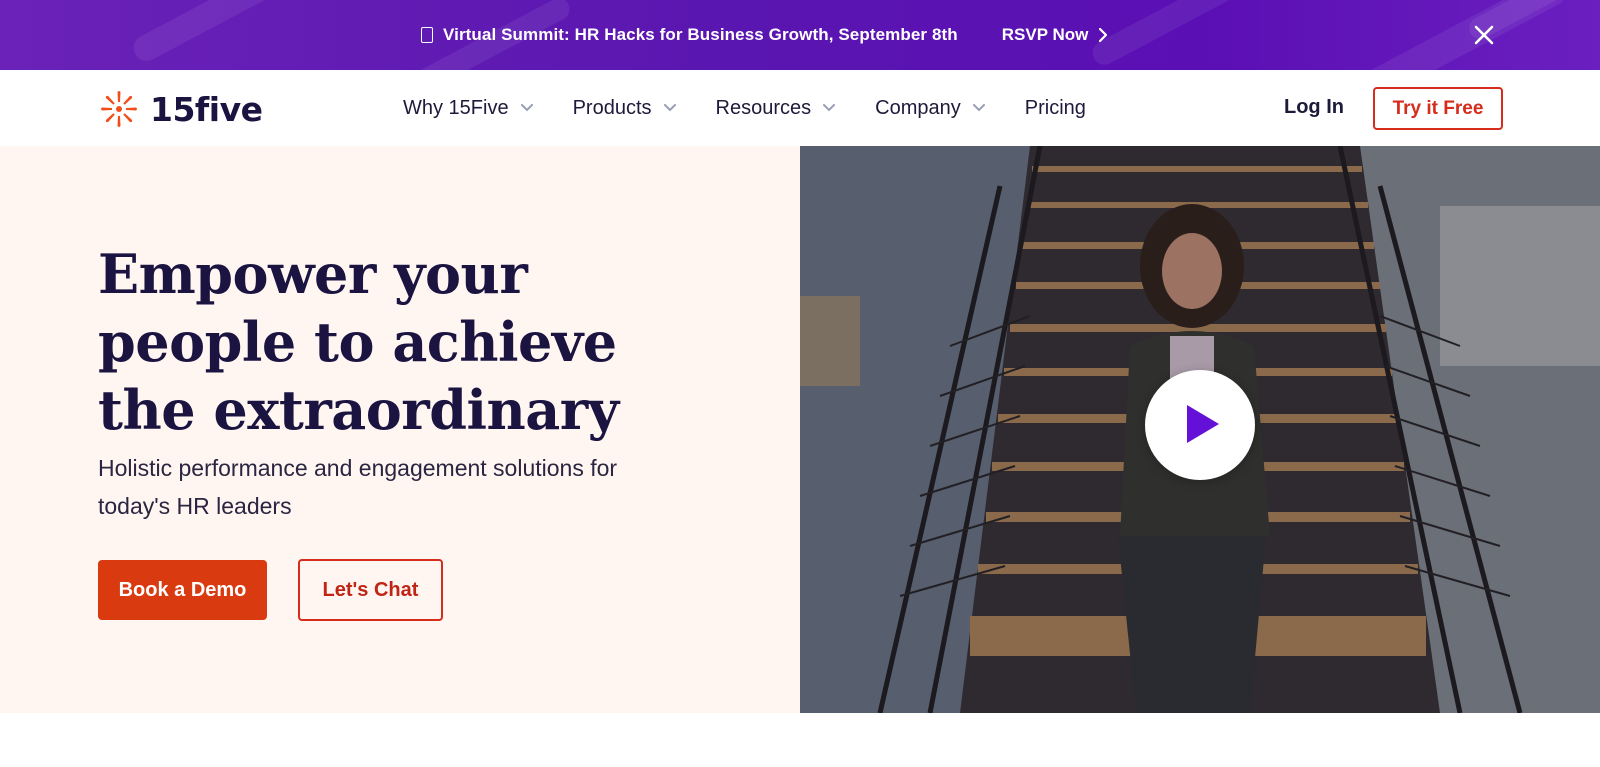 This screenshot has width=1600, height=767. What do you see at coordinates (1314, 107) in the screenshot?
I see `login-link: Log In` at bounding box center [1314, 107].